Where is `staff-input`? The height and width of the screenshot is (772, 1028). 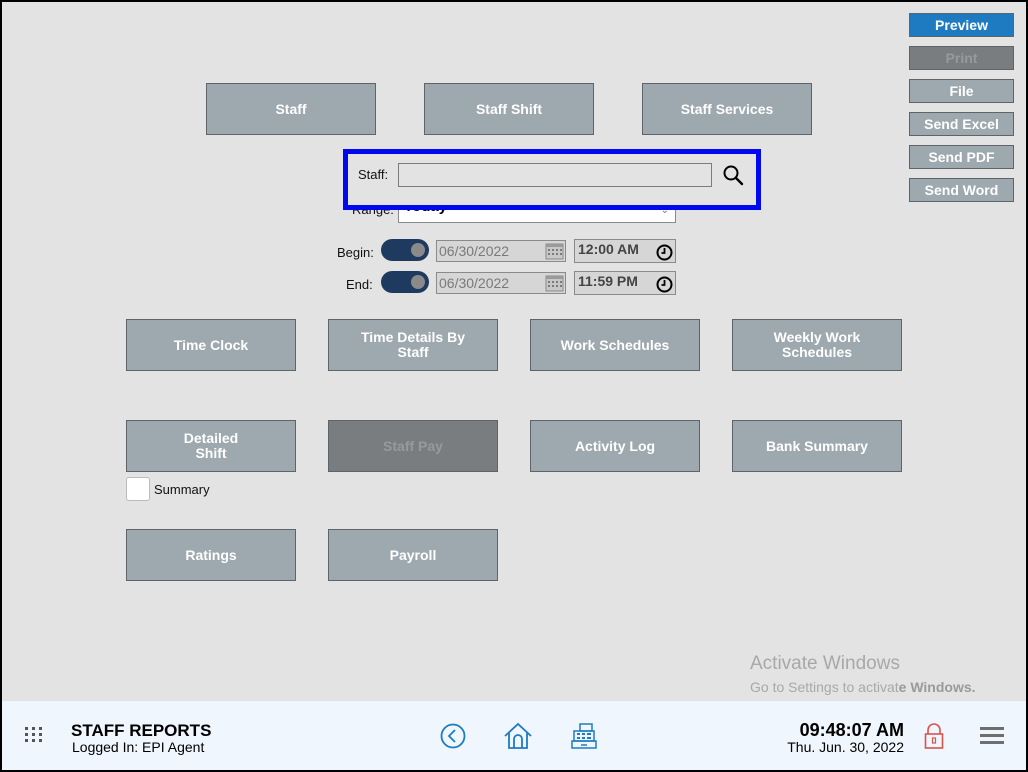
staff-input is located at coordinates (555, 175).